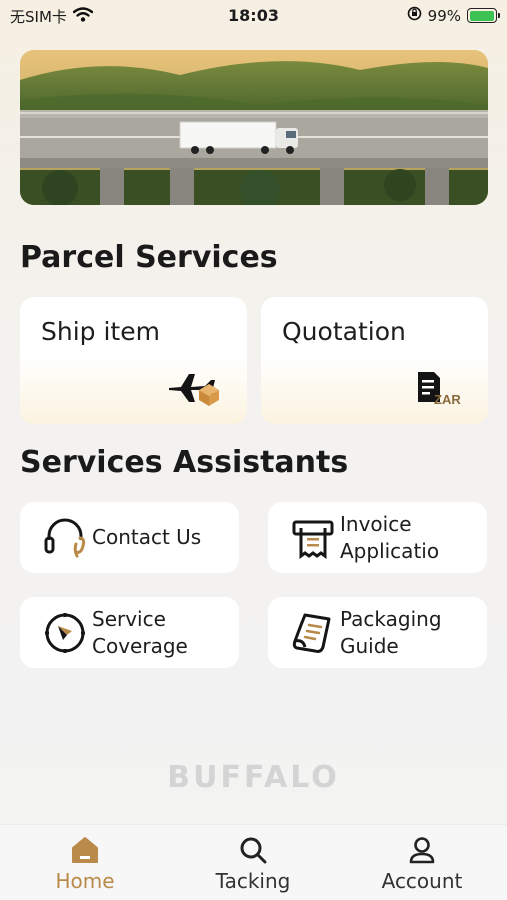 The height and width of the screenshot is (900, 507). I want to click on tab-home-label: Home, so click(85, 881).